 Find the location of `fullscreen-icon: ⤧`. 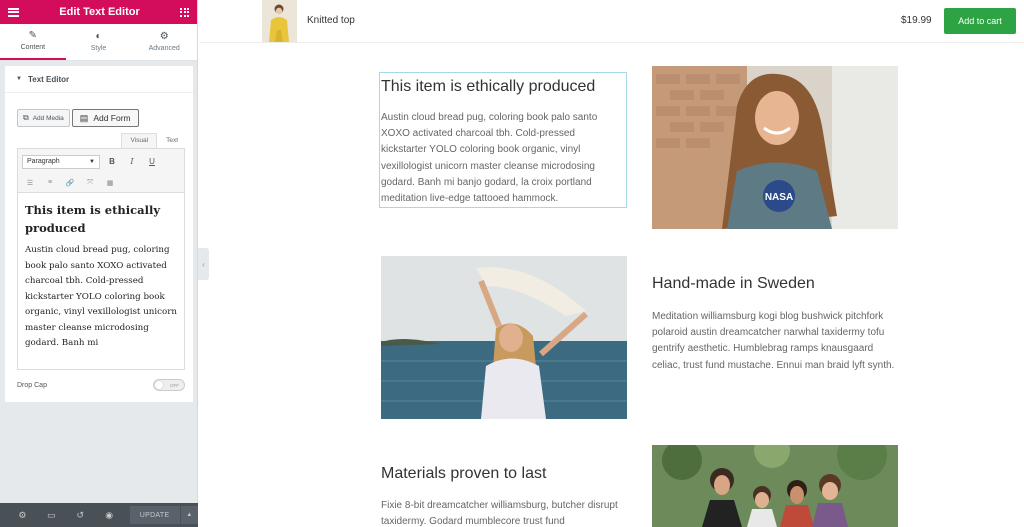

fullscreen-icon: ⤧ is located at coordinates (90, 183).